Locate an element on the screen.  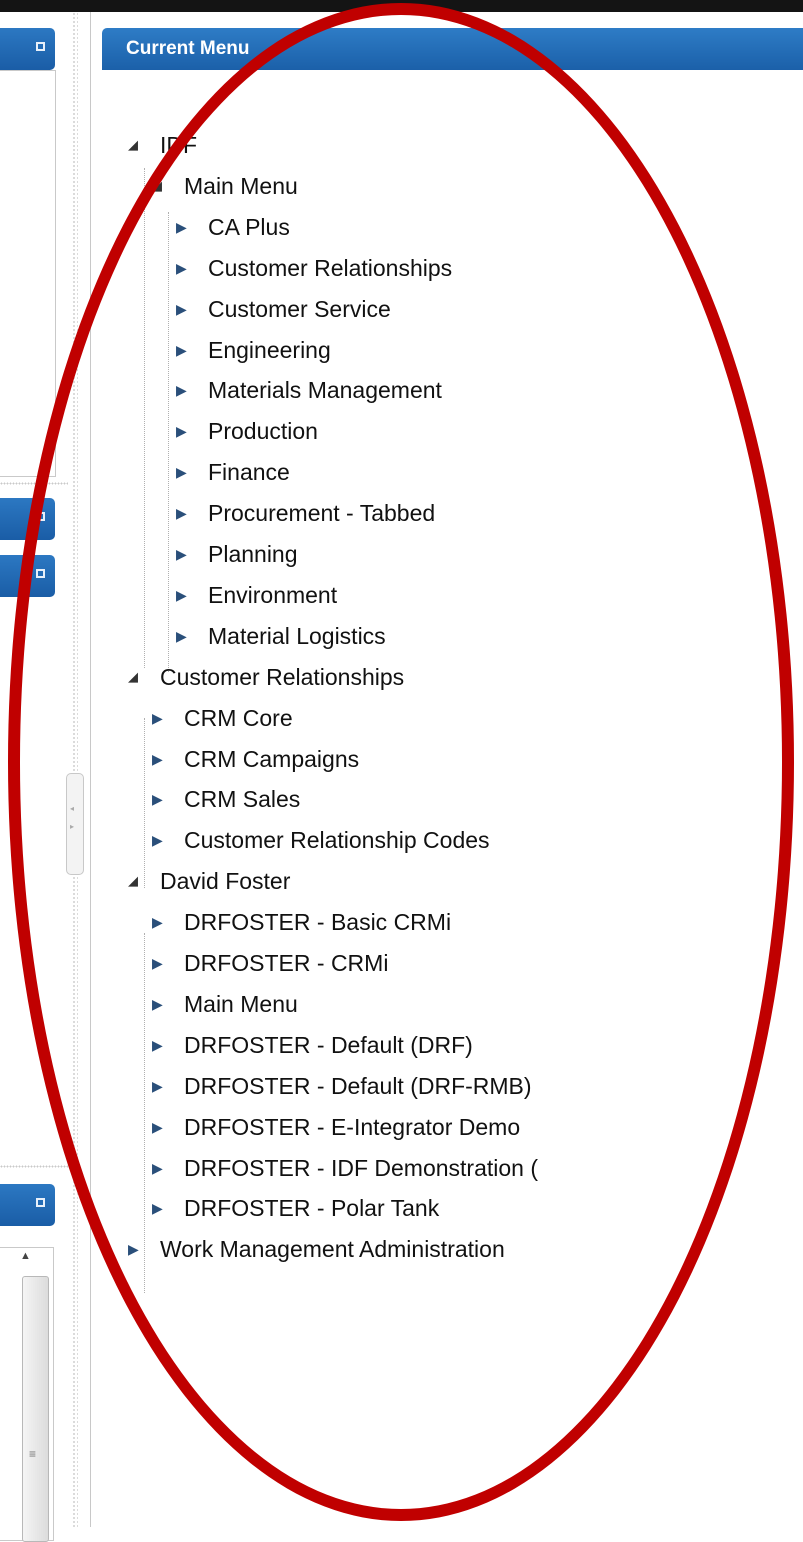
tree-node-david-foster: ◢ David Foster is located at coordinates (209, 879).